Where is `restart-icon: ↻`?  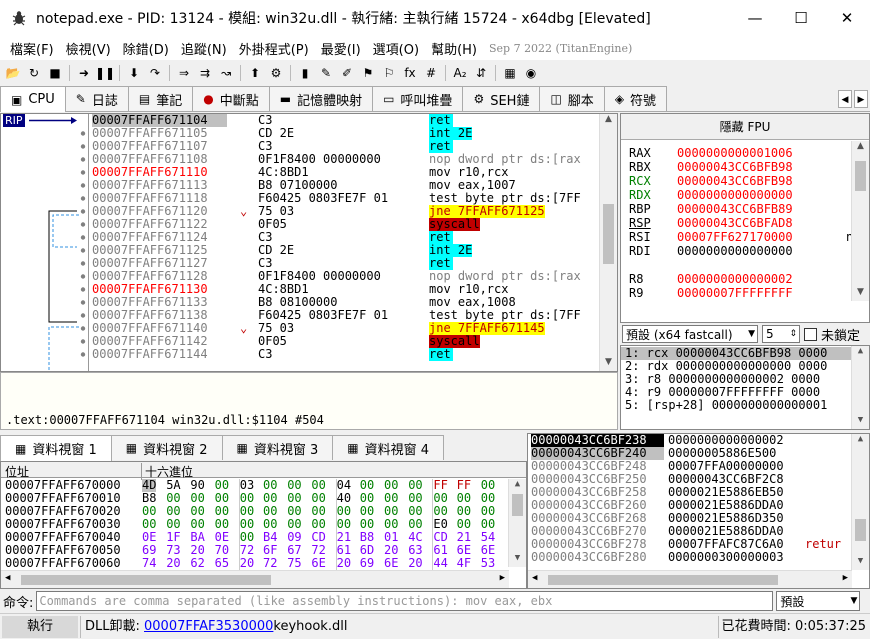
restart-icon: ↻ is located at coordinates (34, 73).